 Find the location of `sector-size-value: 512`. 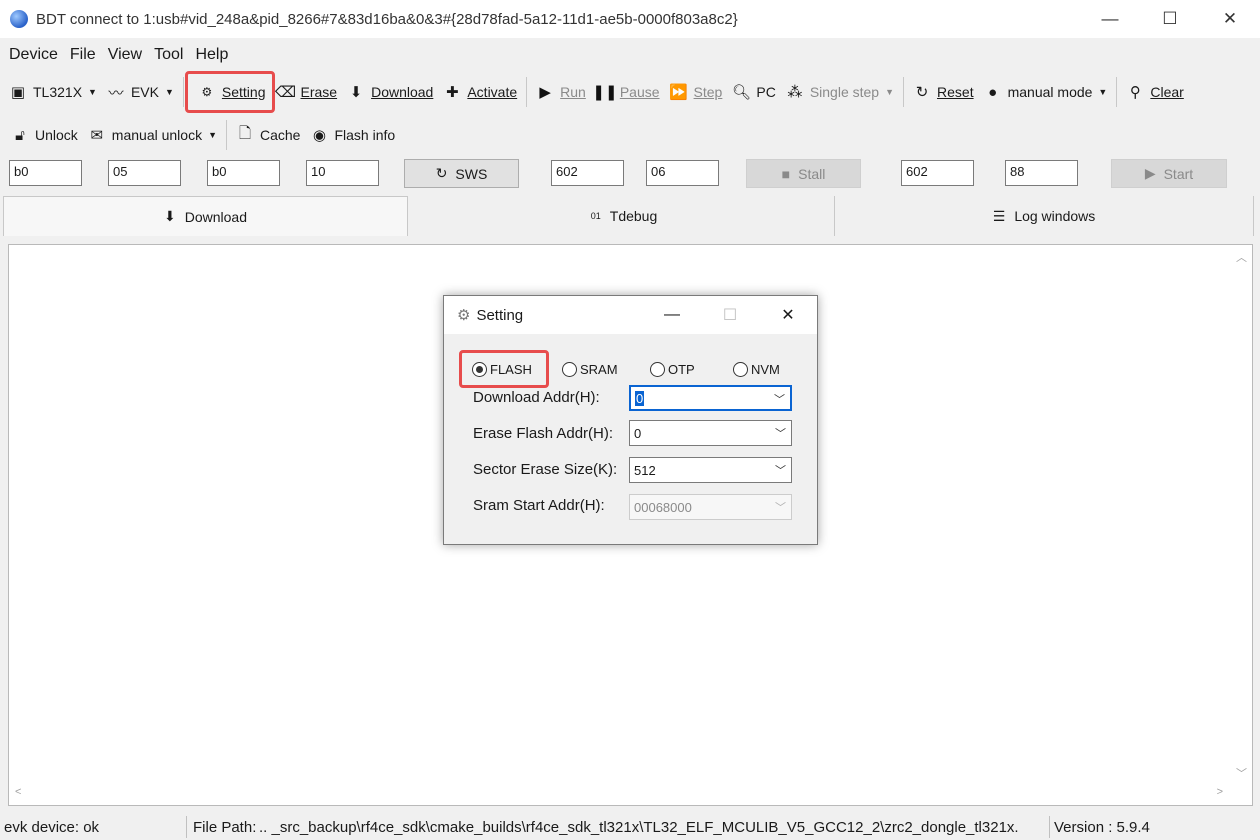

sector-size-value: 512 is located at coordinates (645, 470).